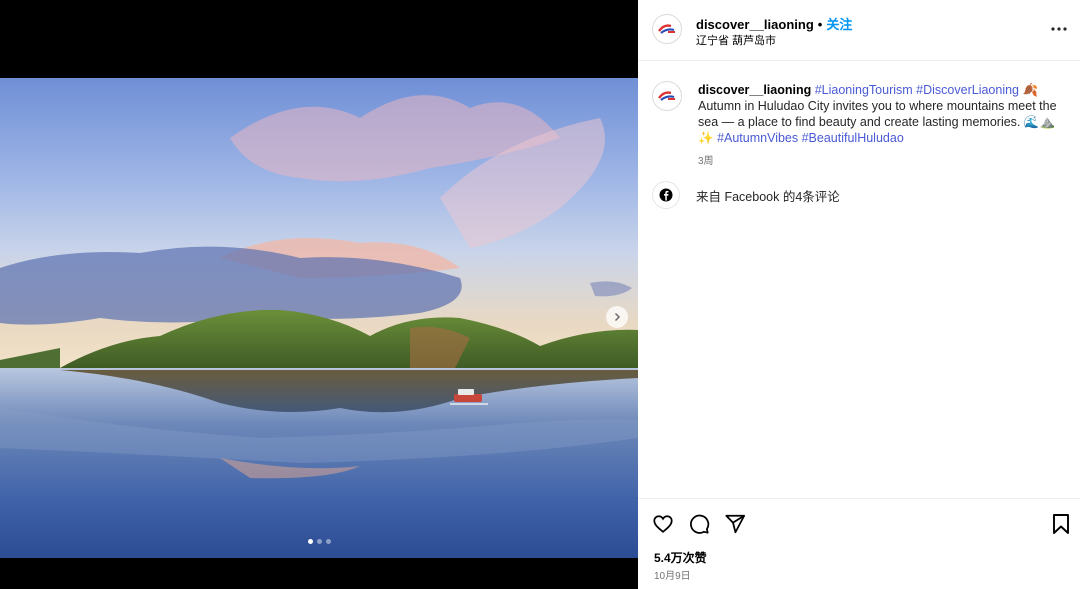 The height and width of the screenshot is (589, 1080). What do you see at coordinates (839, 24) in the screenshot?
I see `follow-button: 关注` at bounding box center [839, 24].